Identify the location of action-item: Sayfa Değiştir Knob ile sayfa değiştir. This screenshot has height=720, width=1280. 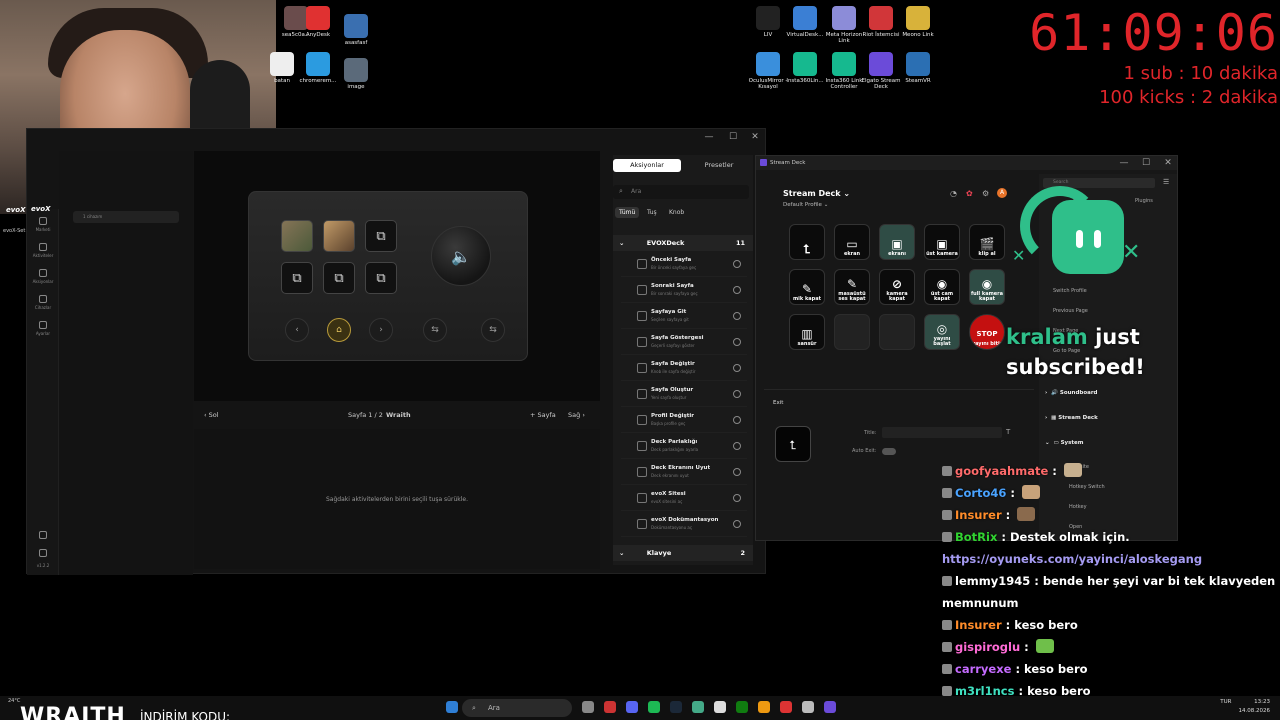
(684, 369).